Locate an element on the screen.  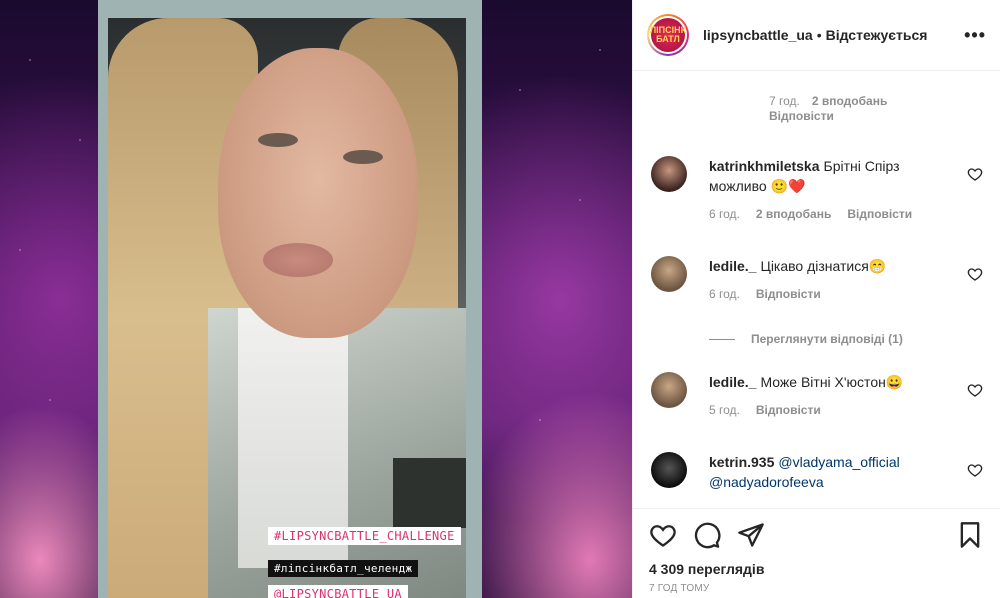
account-avatar: ЛІПСІНК БАТЛ is located at coordinates (668, 35).